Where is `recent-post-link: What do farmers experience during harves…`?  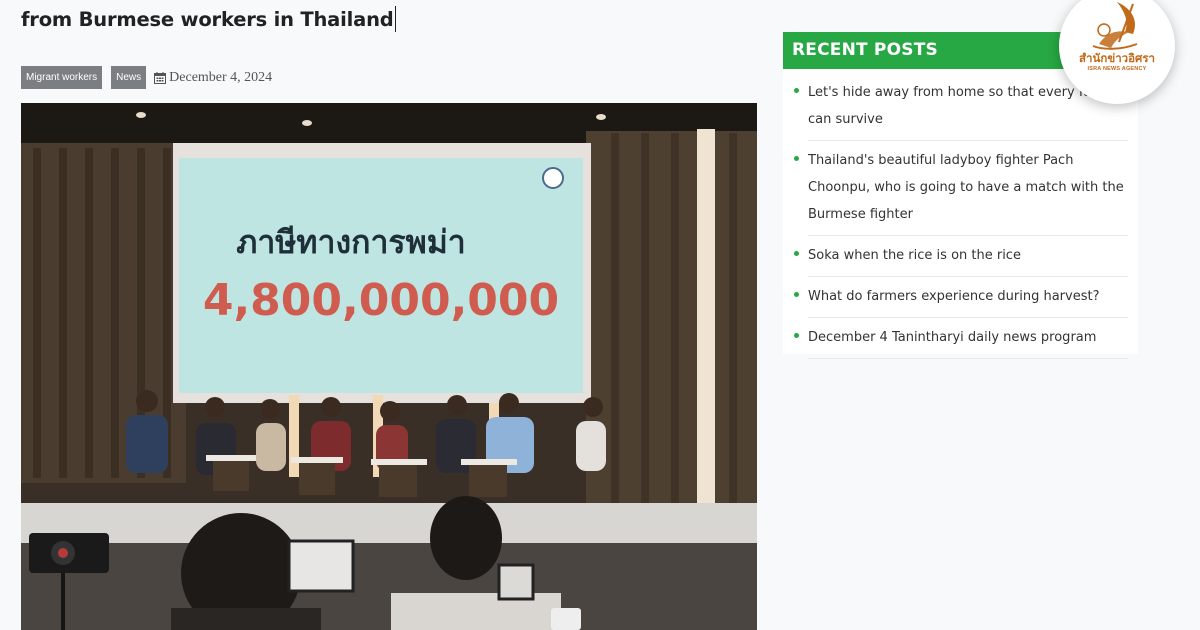 recent-post-link: What do farmers experience during harves… is located at coordinates (953, 296).